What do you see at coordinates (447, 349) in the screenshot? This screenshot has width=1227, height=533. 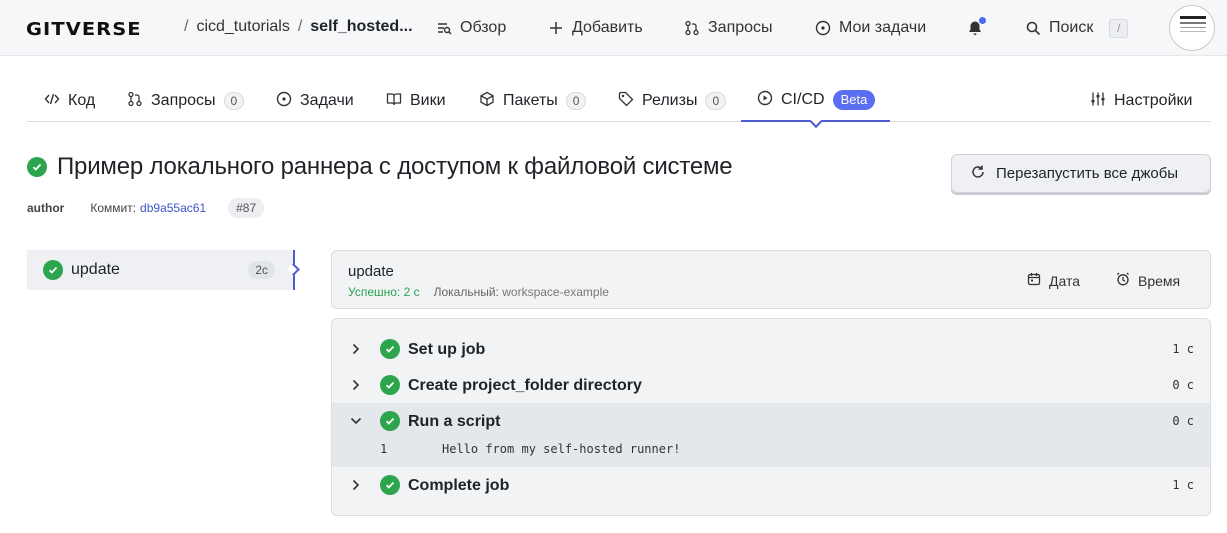 I see `job-step-label: Set up job` at bounding box center [447, 349].